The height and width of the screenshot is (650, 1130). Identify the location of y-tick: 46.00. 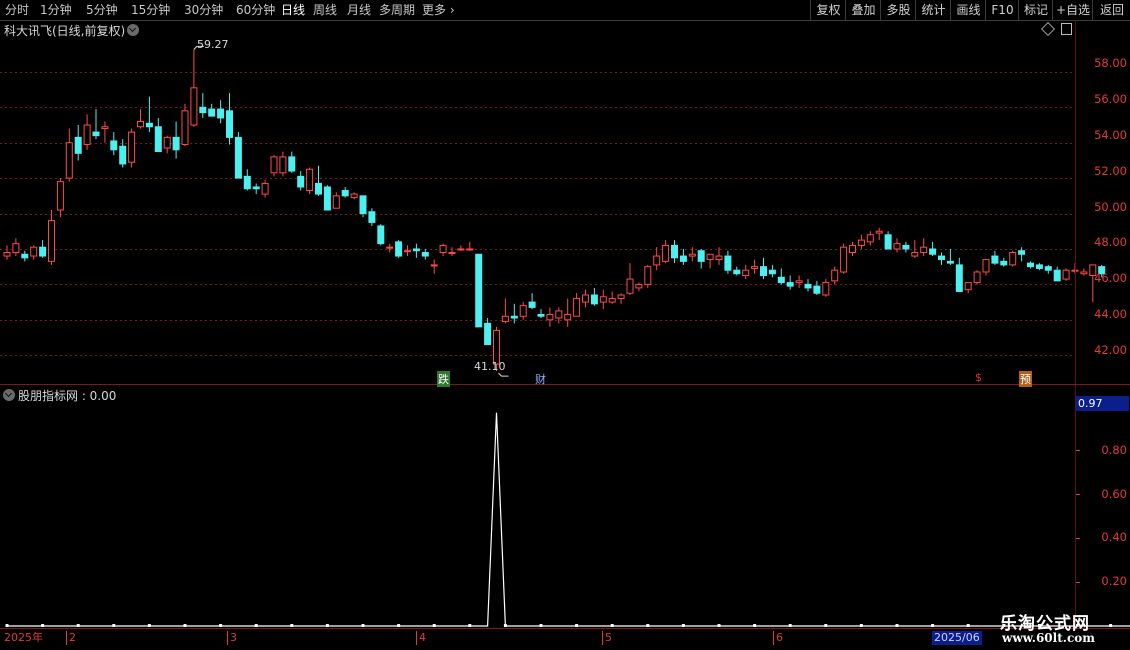
(1110, 278).